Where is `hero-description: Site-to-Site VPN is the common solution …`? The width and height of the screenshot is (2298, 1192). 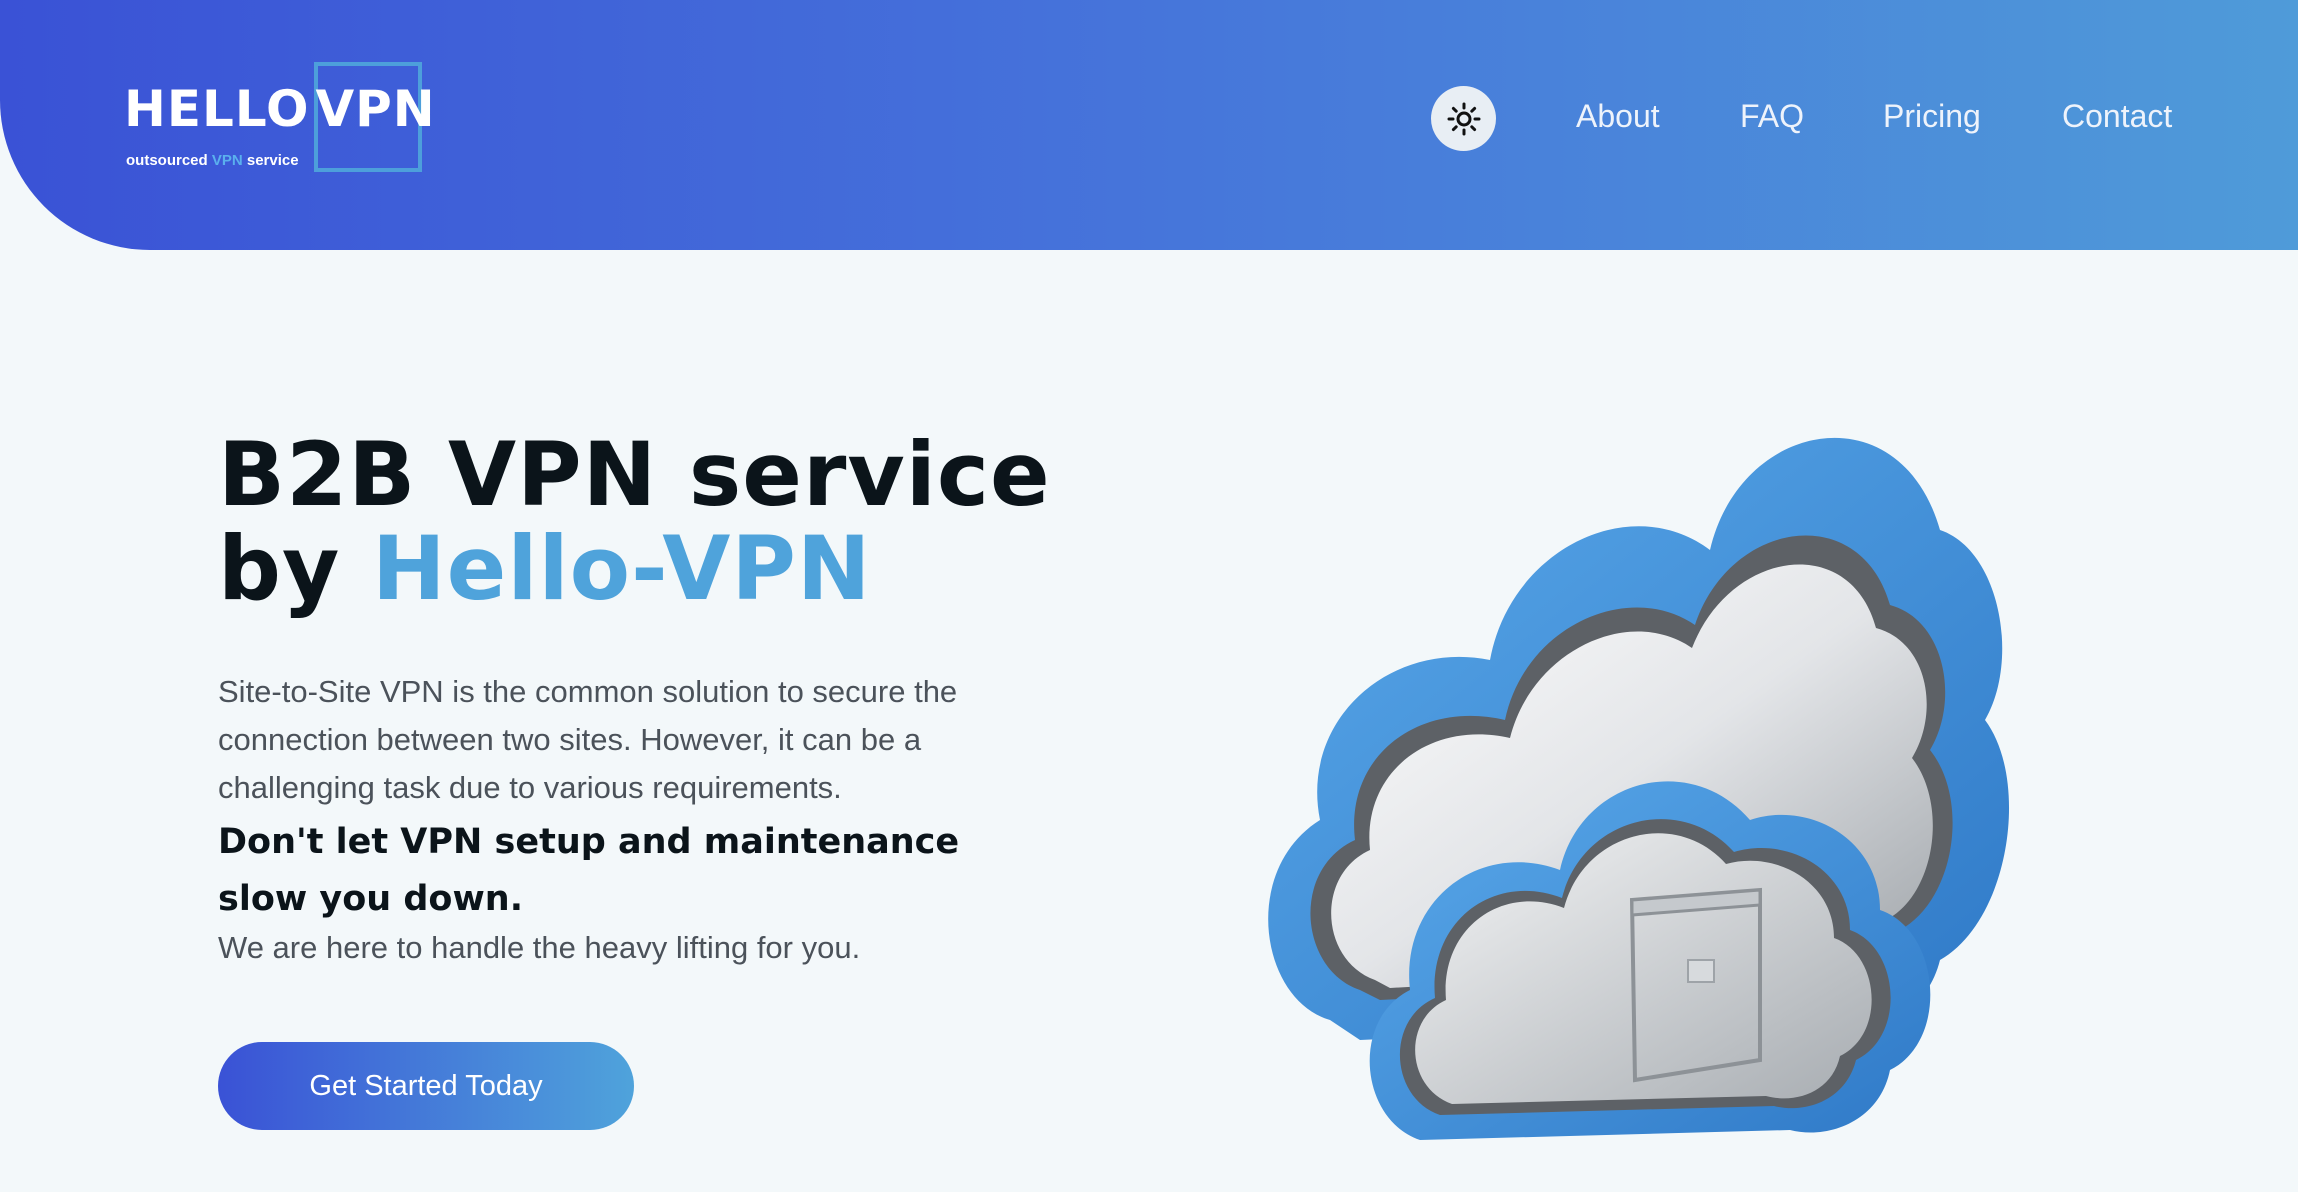 hero-description: Site-to-Site VPN is the common solution … is located at coordinates (588, 739).